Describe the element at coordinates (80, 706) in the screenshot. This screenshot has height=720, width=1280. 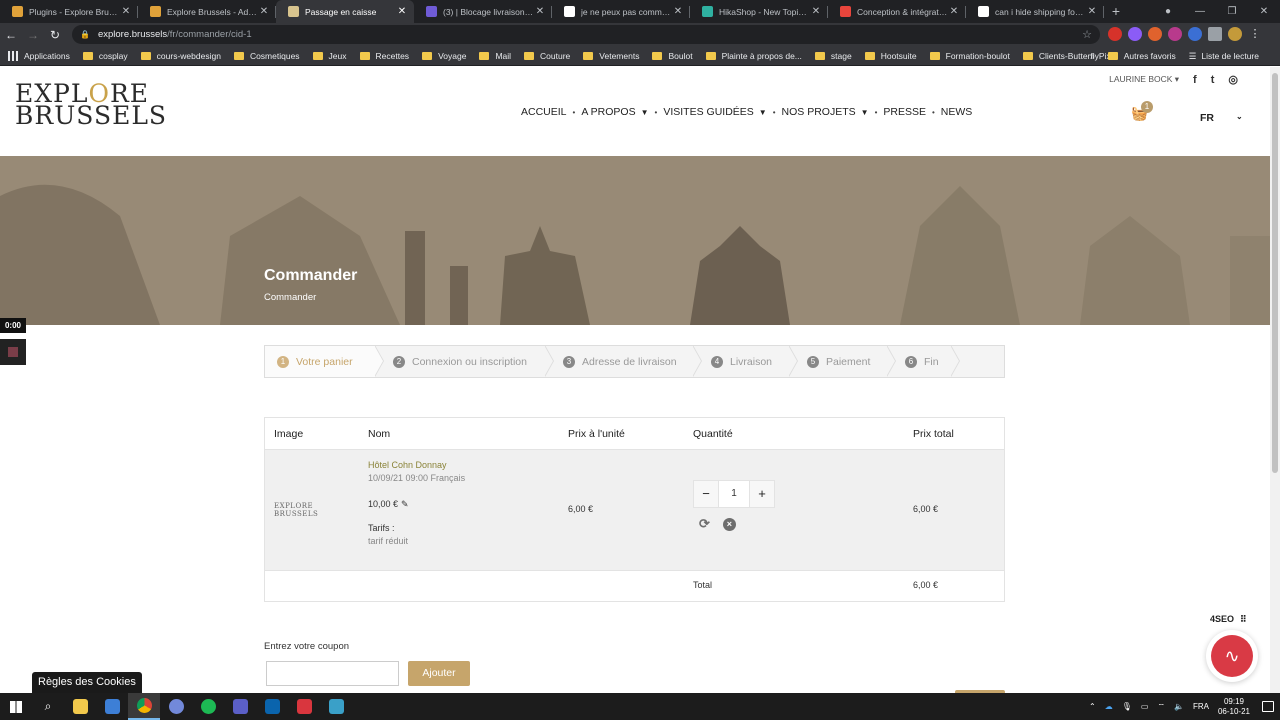
I see `file-explorer-icon` at that location.